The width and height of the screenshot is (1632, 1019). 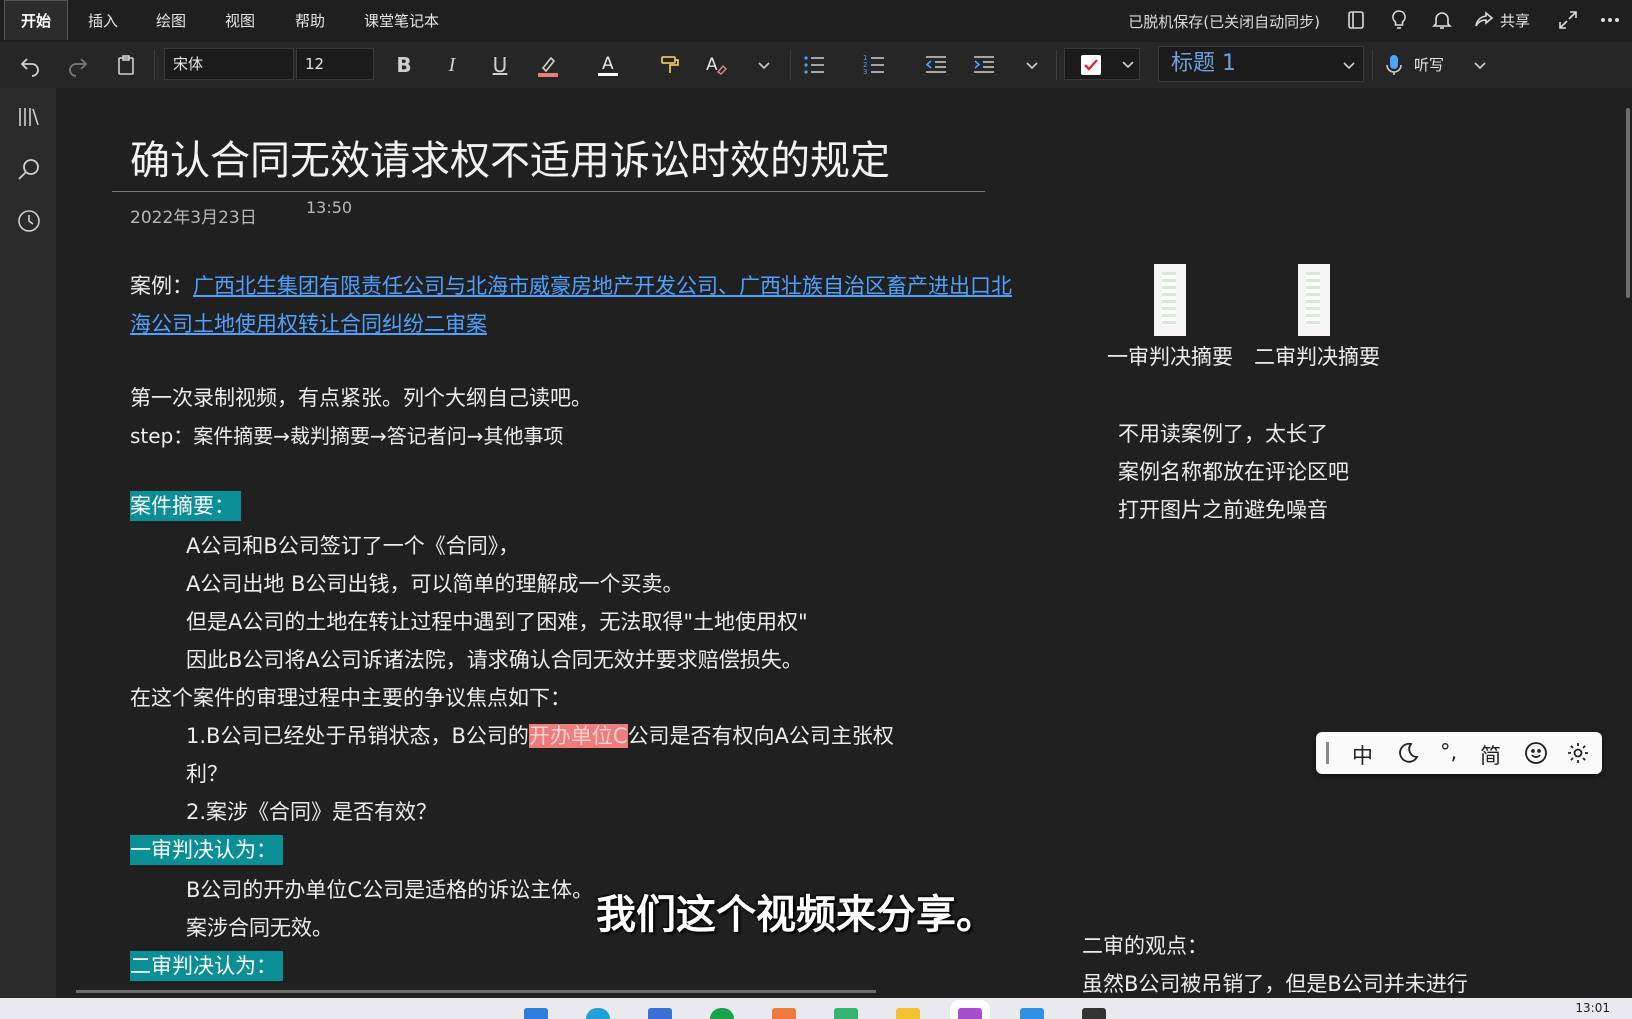 I want to click on menu-bar: 开始 插入 绘图 视图 帮助 课堂笔记本 已脱机保存(已关闭自动同步) 共享, so click(x=816, y=21).